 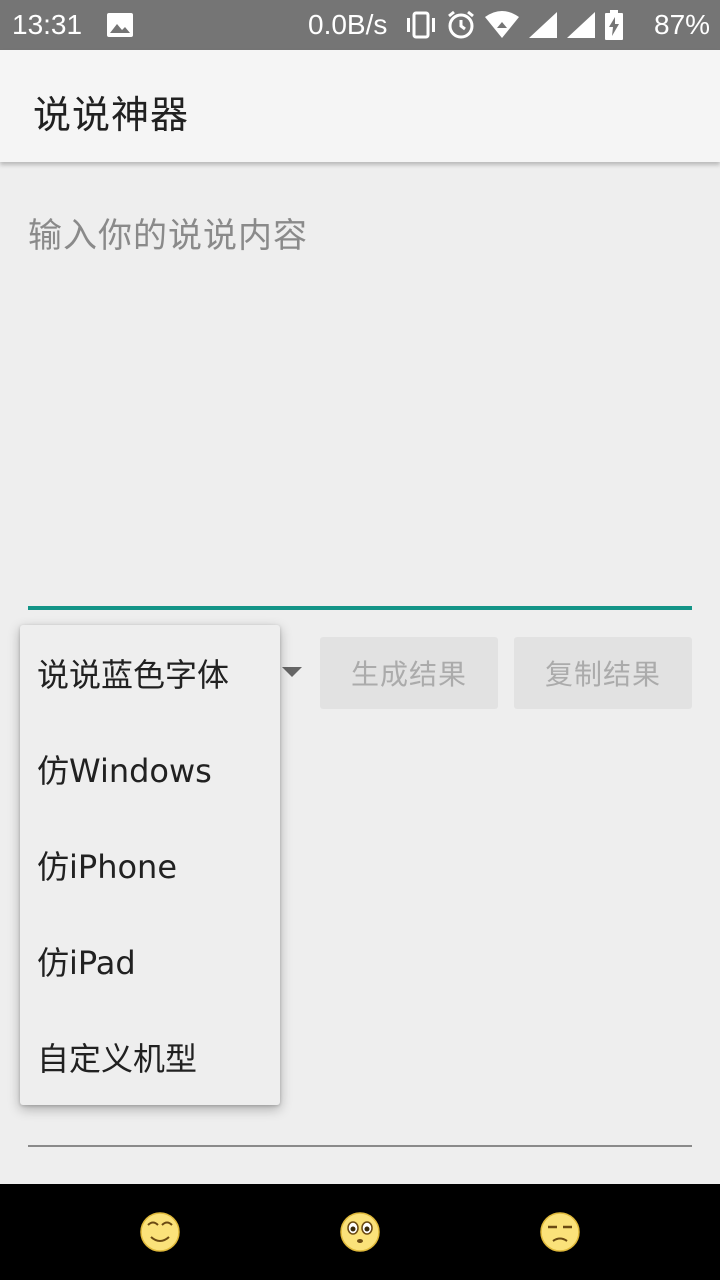 What do you see at coordinates (150, 961) in the screenshot?
I see `dropdown-option-ipad: 仿iPad` at bounding box center [150, 961].